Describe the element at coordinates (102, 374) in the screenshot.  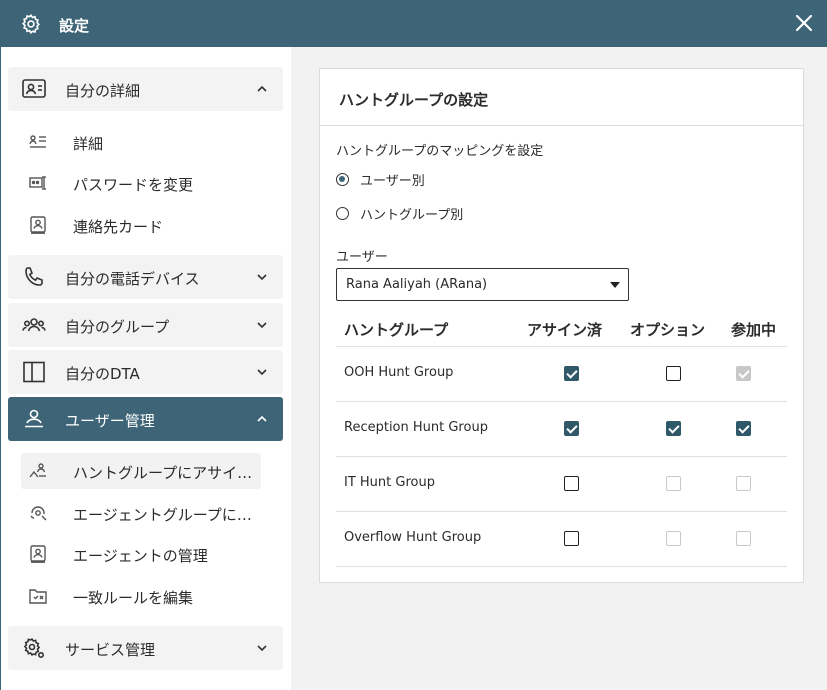
I see `sidebar-section-label: 自分のDTA` at that location.